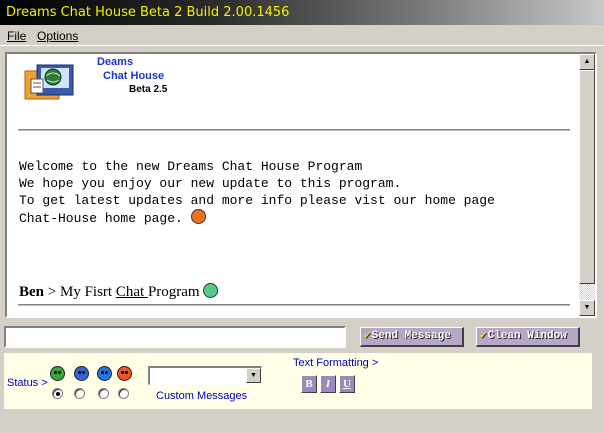 Image resolution: width=604 pixels, height=433 pixels. What do you see at coordinates (198, 216) in the screenshot?
I see `wink-face-icon` at bounding box center [198, 216].